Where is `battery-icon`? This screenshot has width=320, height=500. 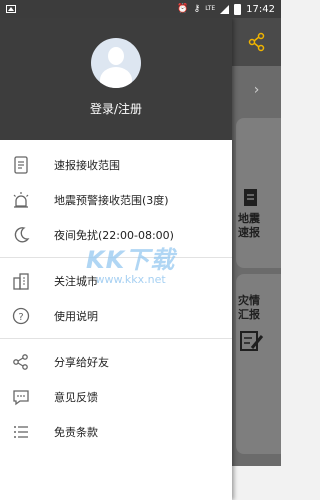 battery-icon is located at coordinates (238, 9).